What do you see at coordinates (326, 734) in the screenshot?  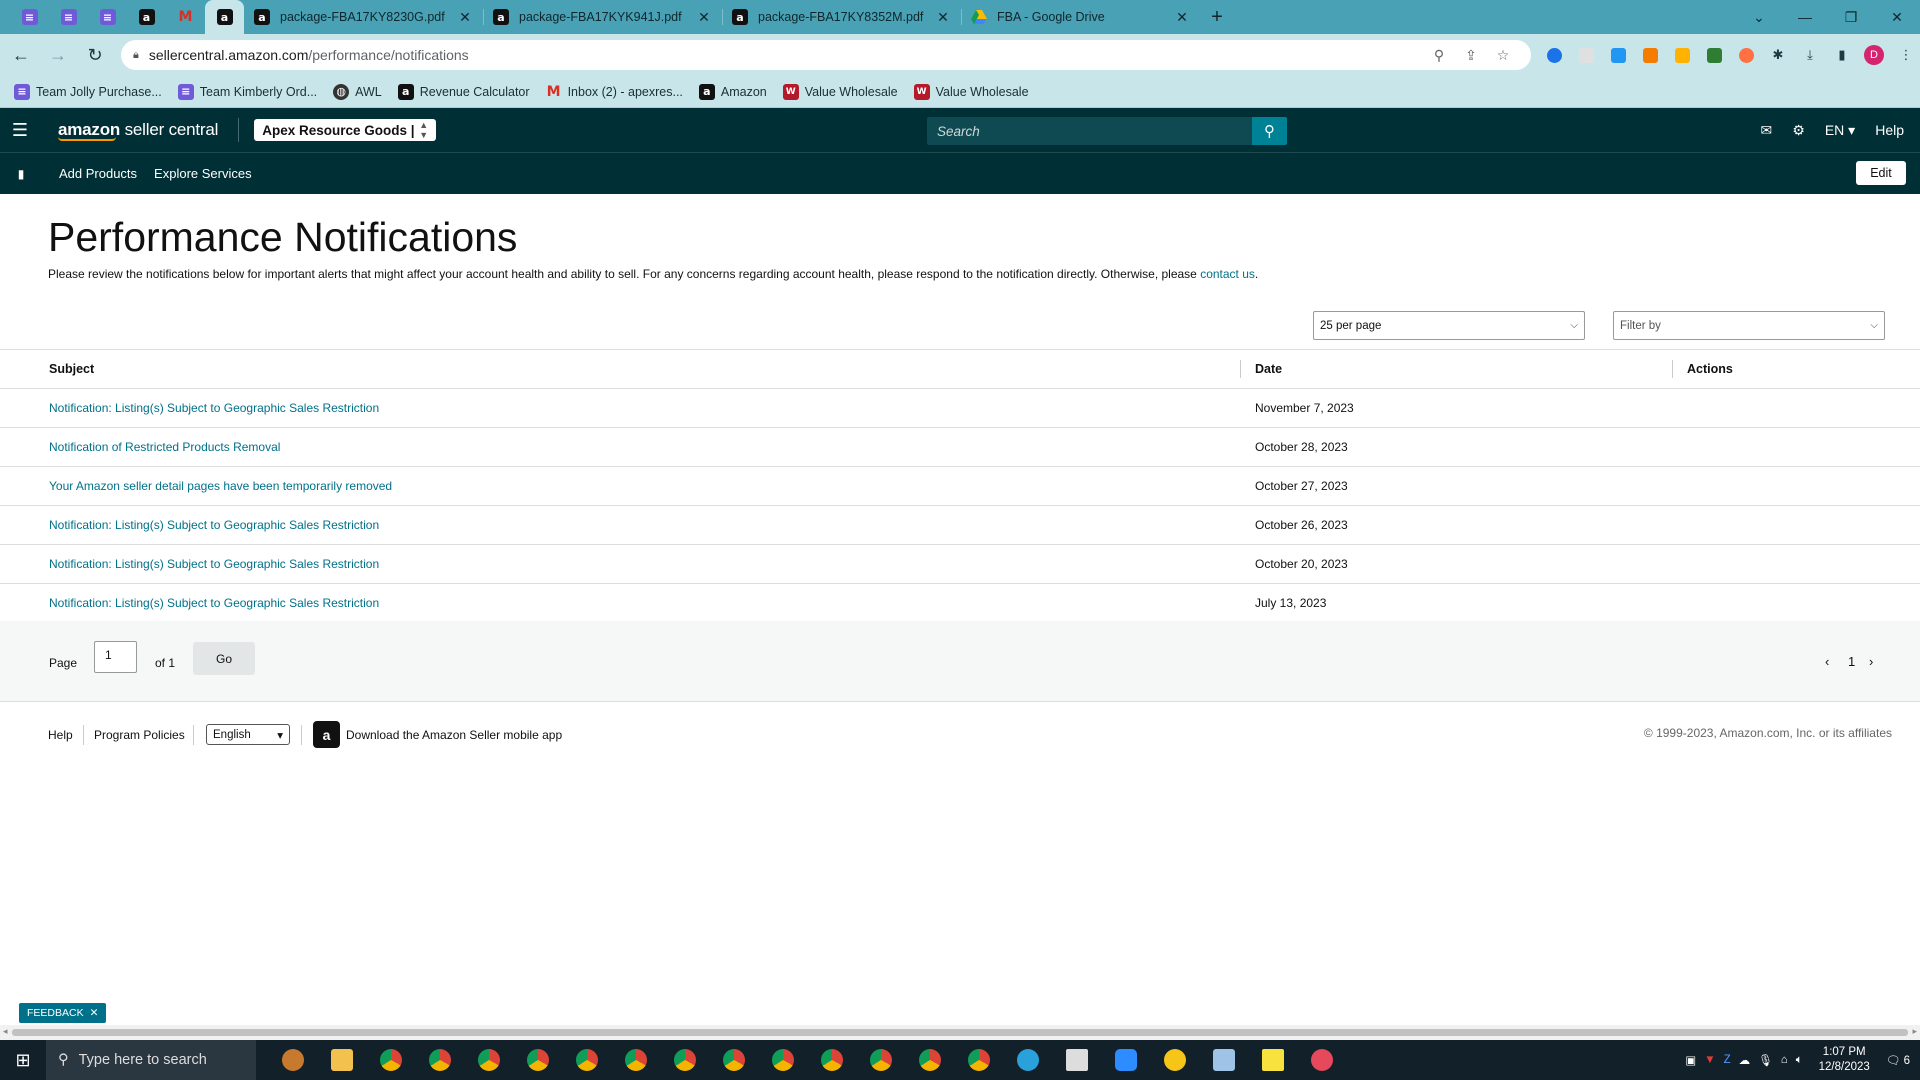 I see `amazon-seller-app-icon: a` at bounding box center [326, 734].